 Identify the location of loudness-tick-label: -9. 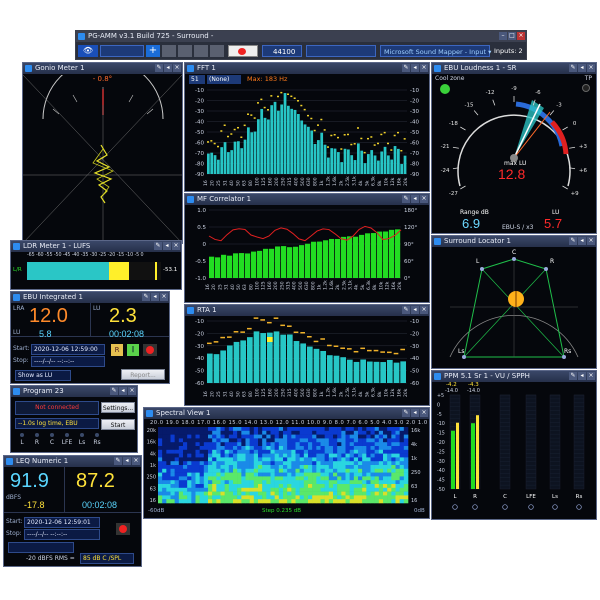
(514, 89).